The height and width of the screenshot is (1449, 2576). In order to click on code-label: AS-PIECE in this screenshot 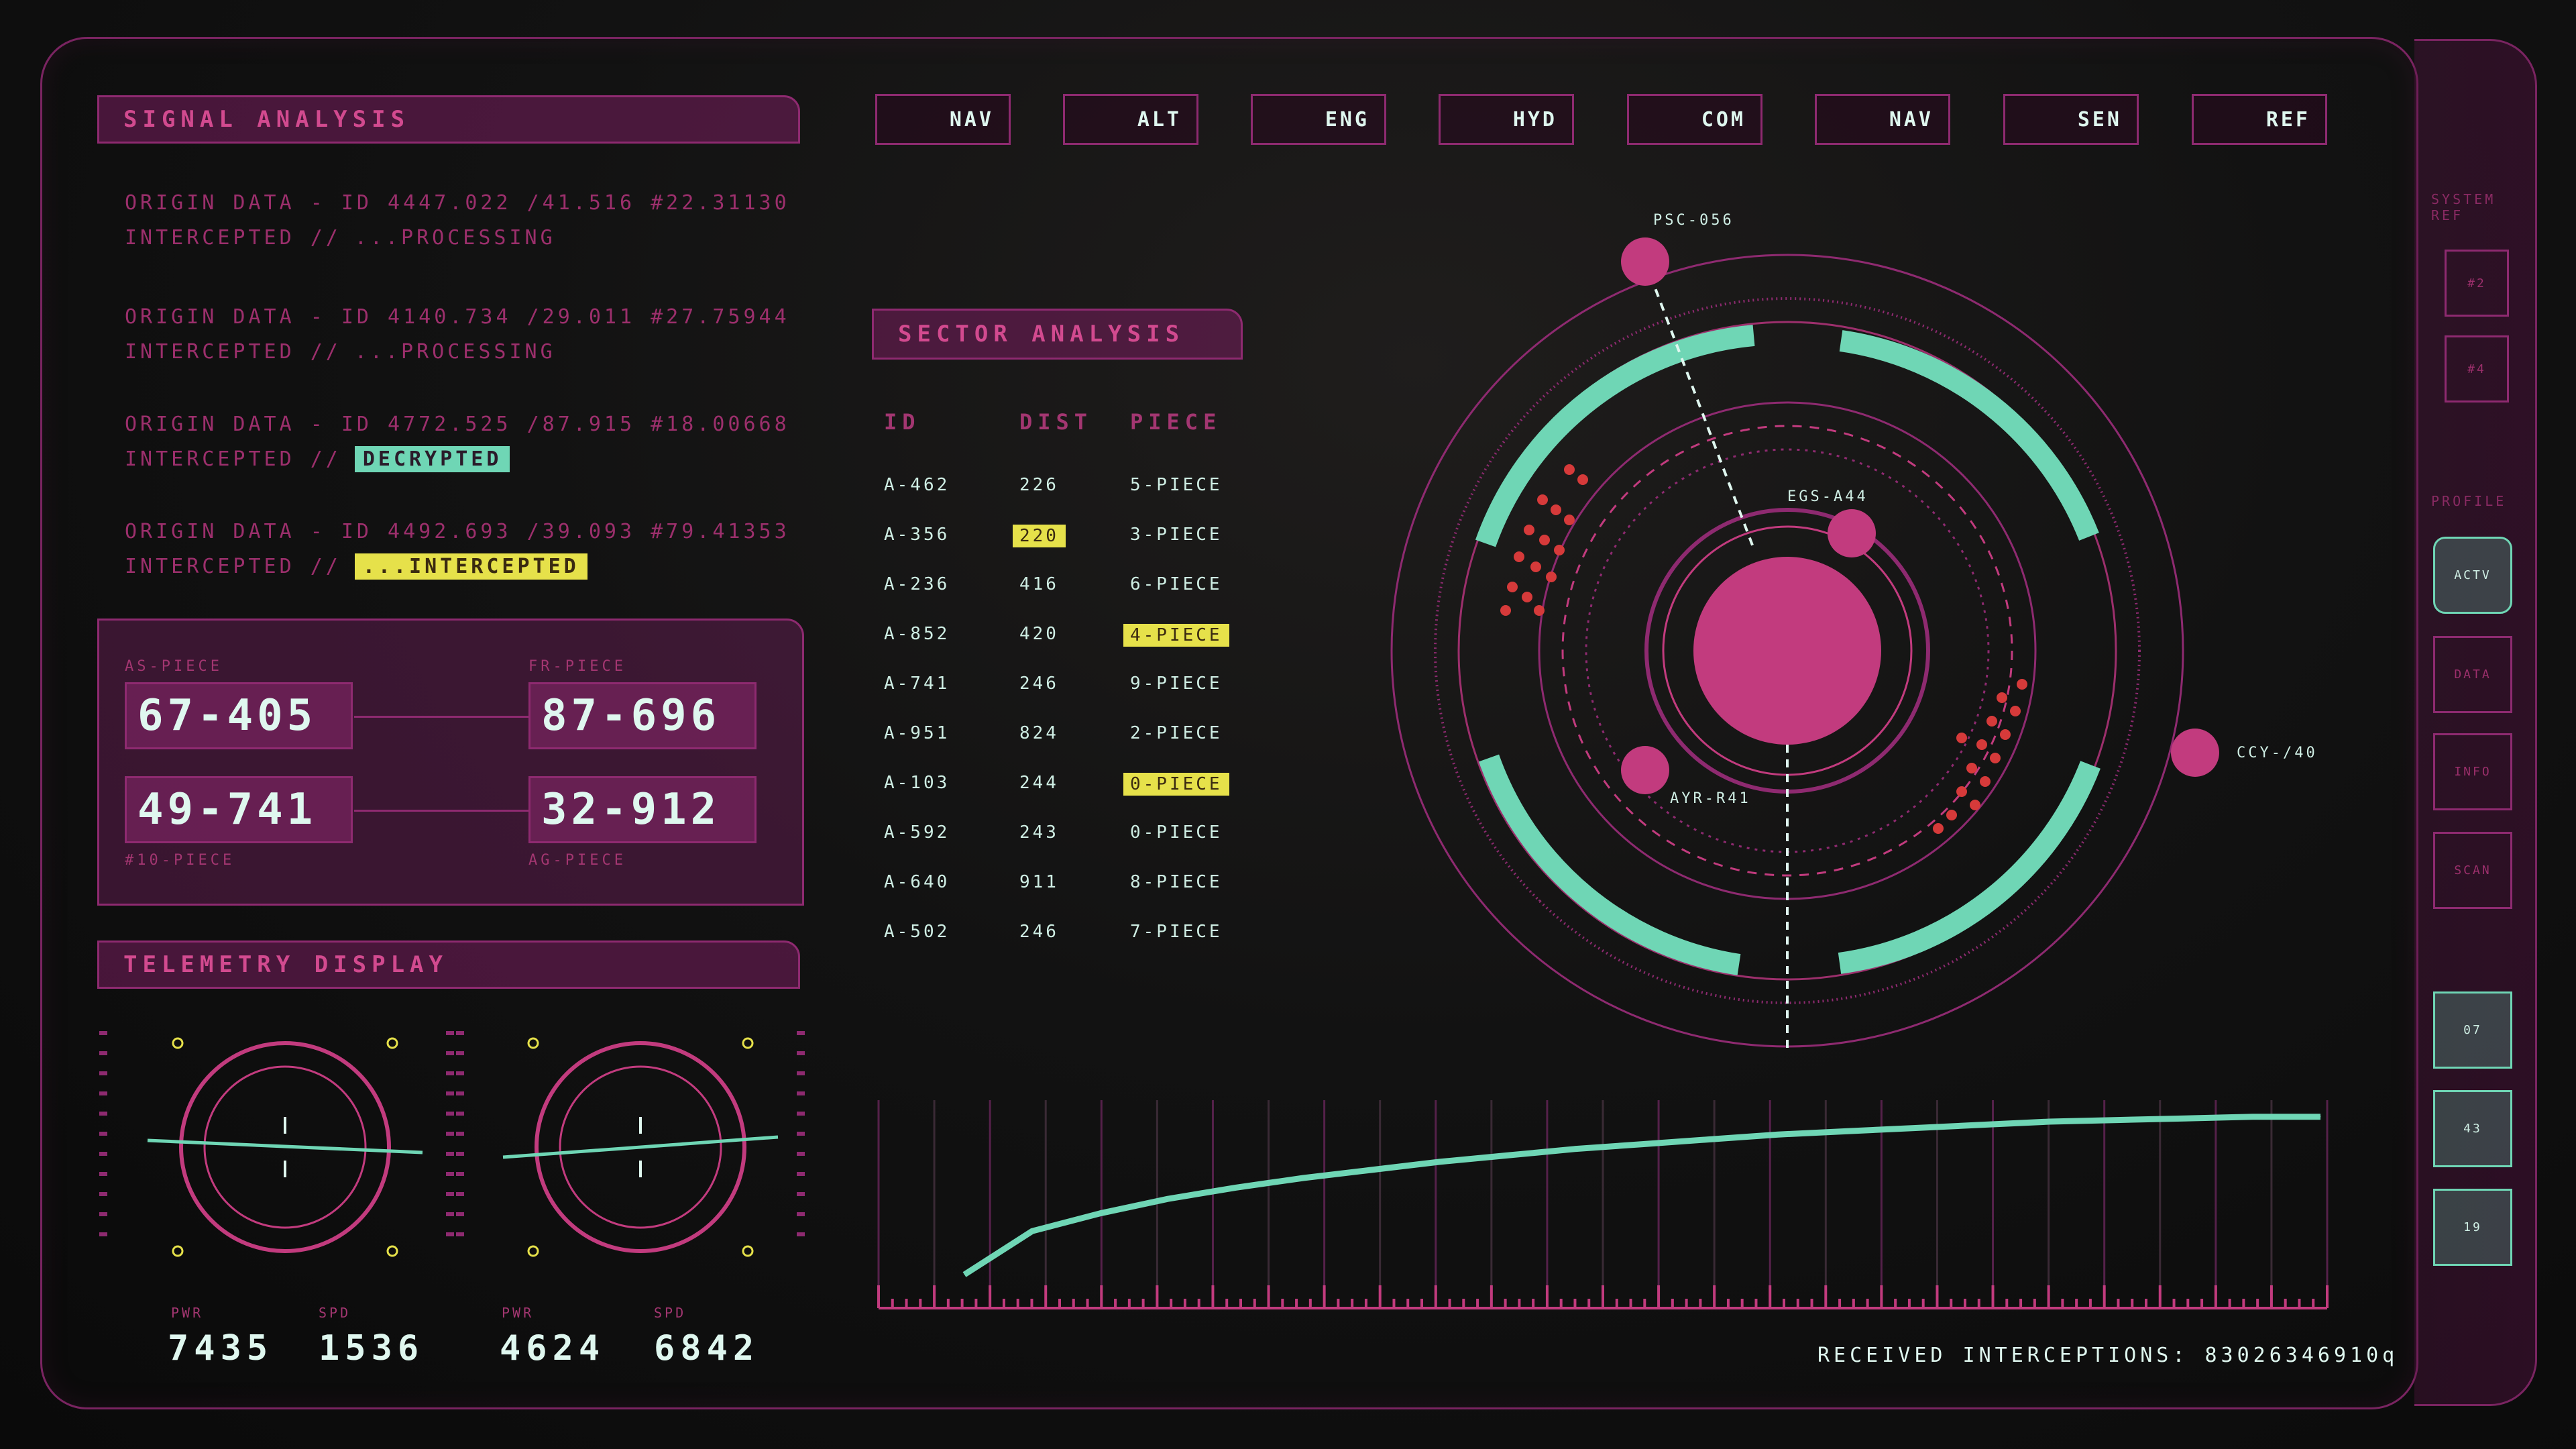, I will do `click(174, 666)`.